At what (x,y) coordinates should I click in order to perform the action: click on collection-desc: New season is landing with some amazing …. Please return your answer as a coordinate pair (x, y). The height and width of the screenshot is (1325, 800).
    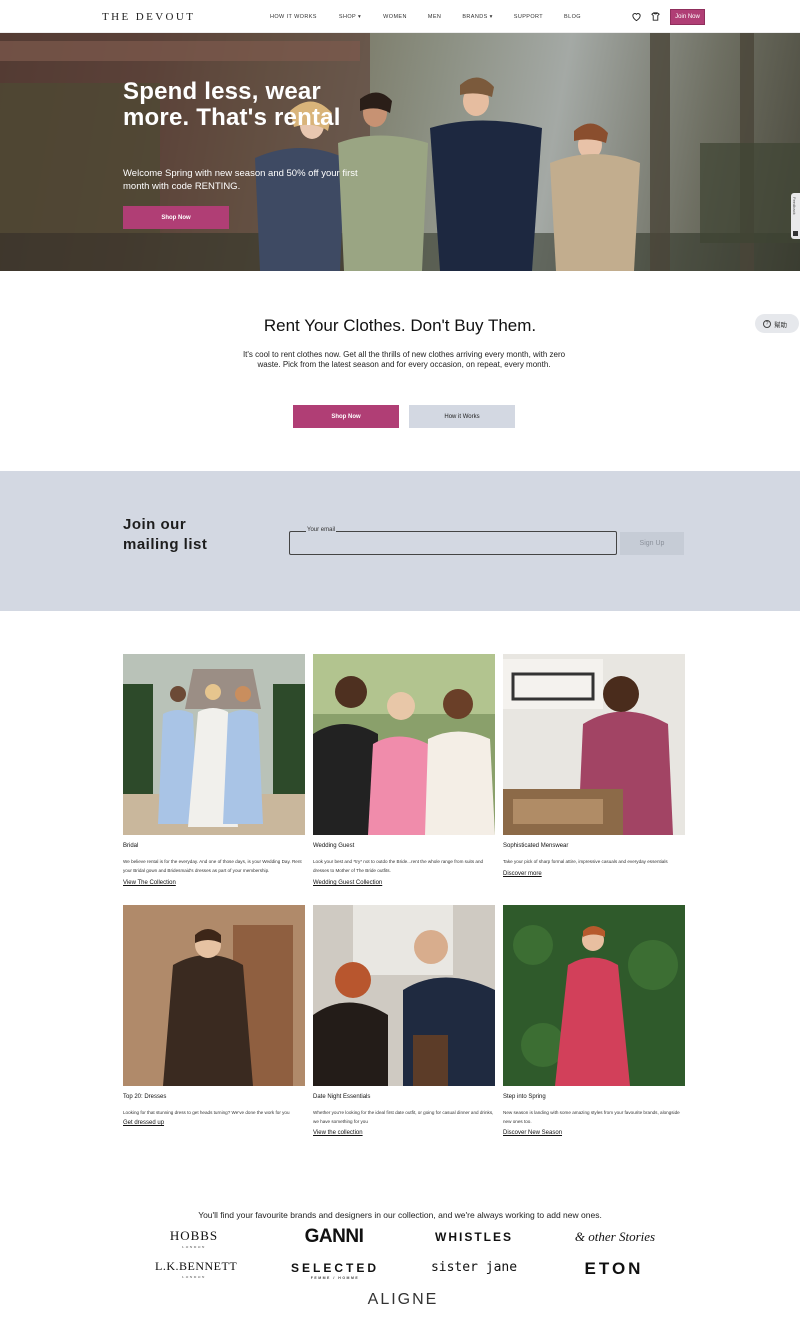
    Looking at the image, I should click on (591, 1117).